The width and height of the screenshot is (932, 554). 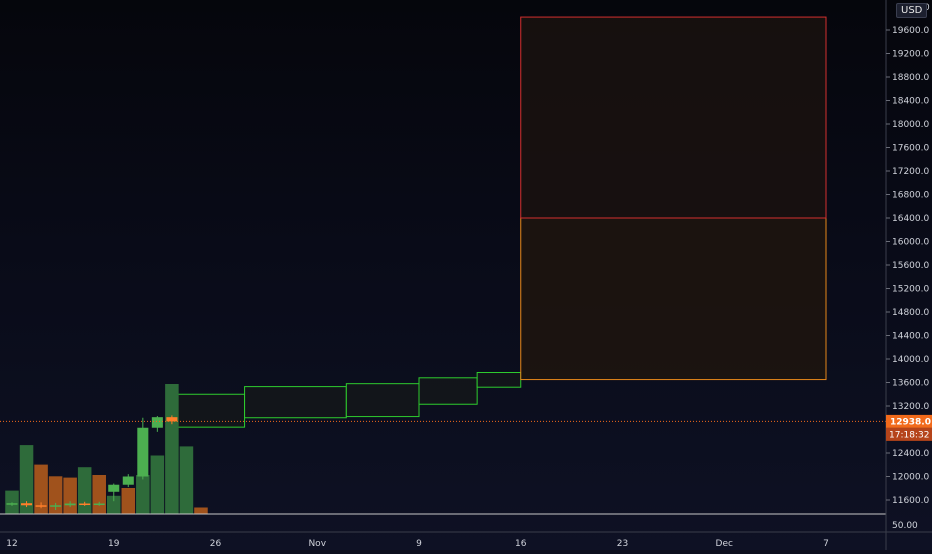 What do you see at coordinates (912, 10) in the screenshot?
I see `currency-button: USD` at bounding box center [912, 10].